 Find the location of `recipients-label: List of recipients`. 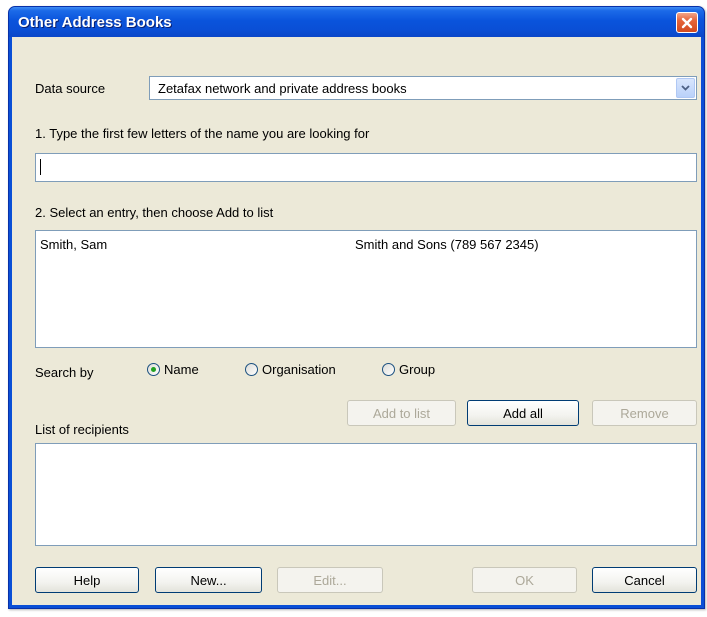

recipients-label: List of recipients is located at coordinates (82, 429).